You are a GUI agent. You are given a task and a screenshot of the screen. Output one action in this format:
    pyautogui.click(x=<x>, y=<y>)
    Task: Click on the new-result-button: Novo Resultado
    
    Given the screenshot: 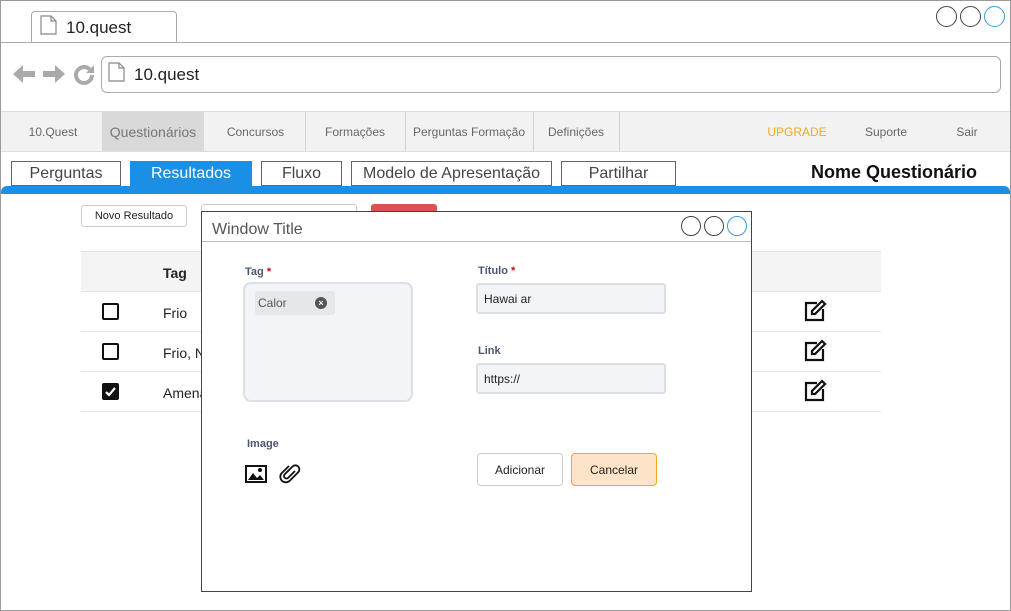 What is the action you would take?
    pyautogui.click(x=134, y=216)
    